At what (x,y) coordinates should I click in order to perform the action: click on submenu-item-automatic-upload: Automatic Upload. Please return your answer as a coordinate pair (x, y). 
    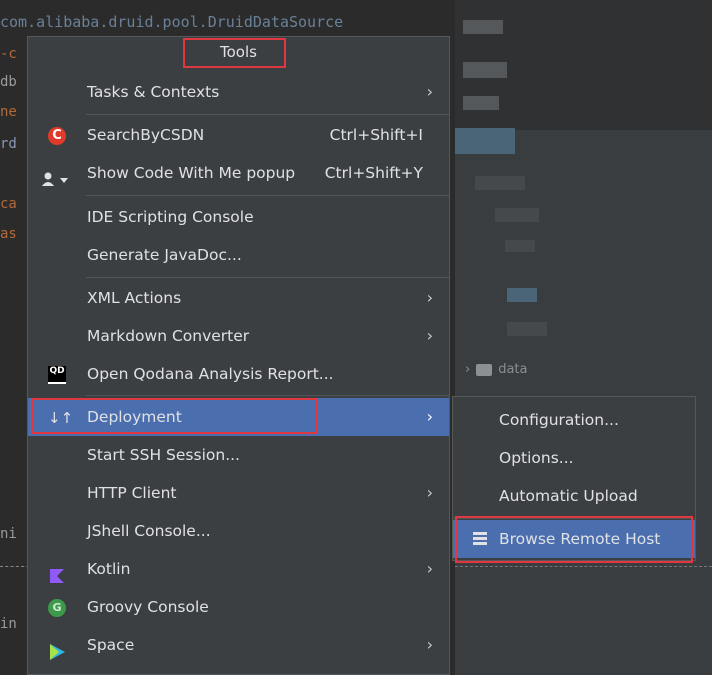
    Looking at the image, I should click on (574, 496).